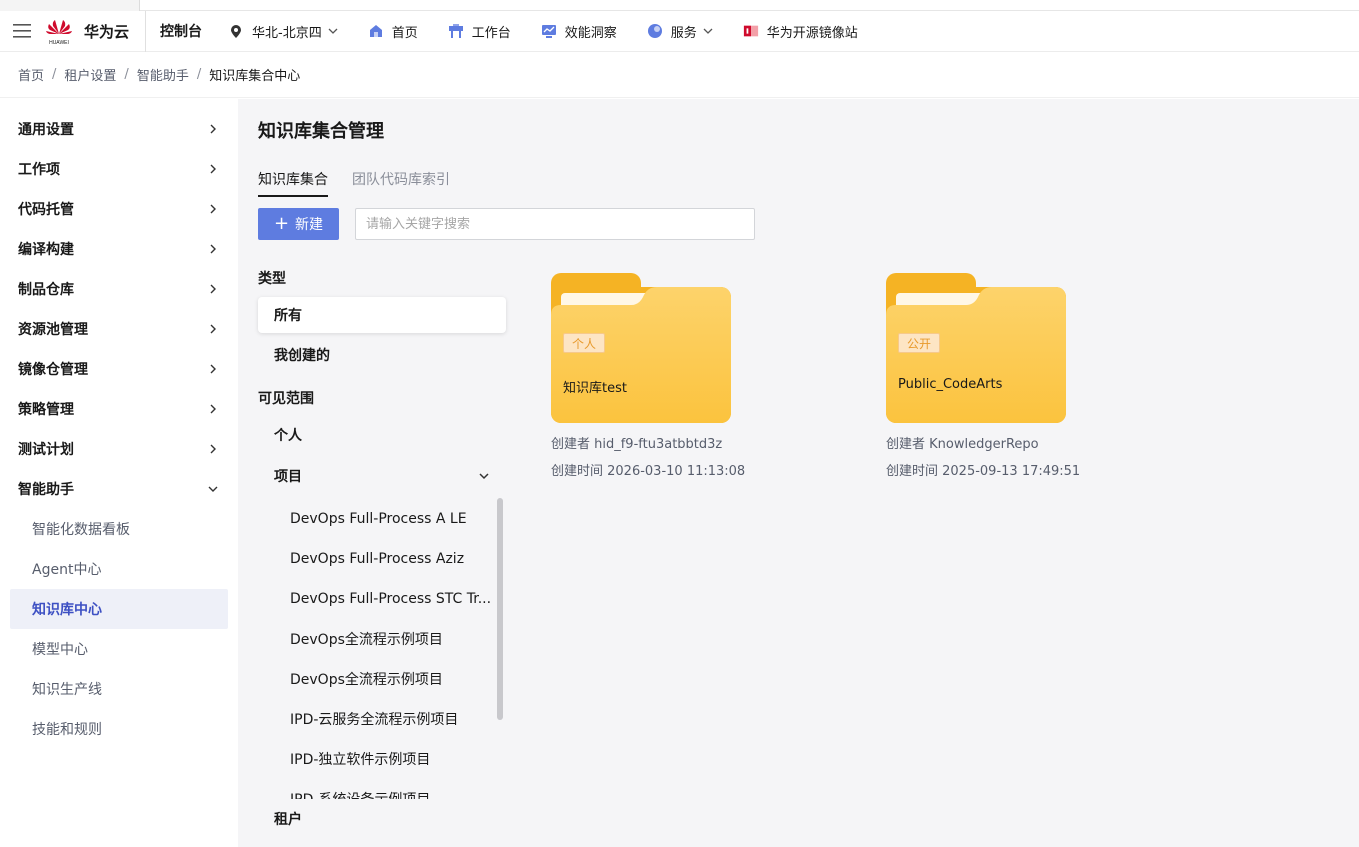 The width and height of the screenshot is (1359, 847). What do you see at coordinates (456, 31) in the screenshot?
I see `workbench-icon` at bounding box center [456, 31].